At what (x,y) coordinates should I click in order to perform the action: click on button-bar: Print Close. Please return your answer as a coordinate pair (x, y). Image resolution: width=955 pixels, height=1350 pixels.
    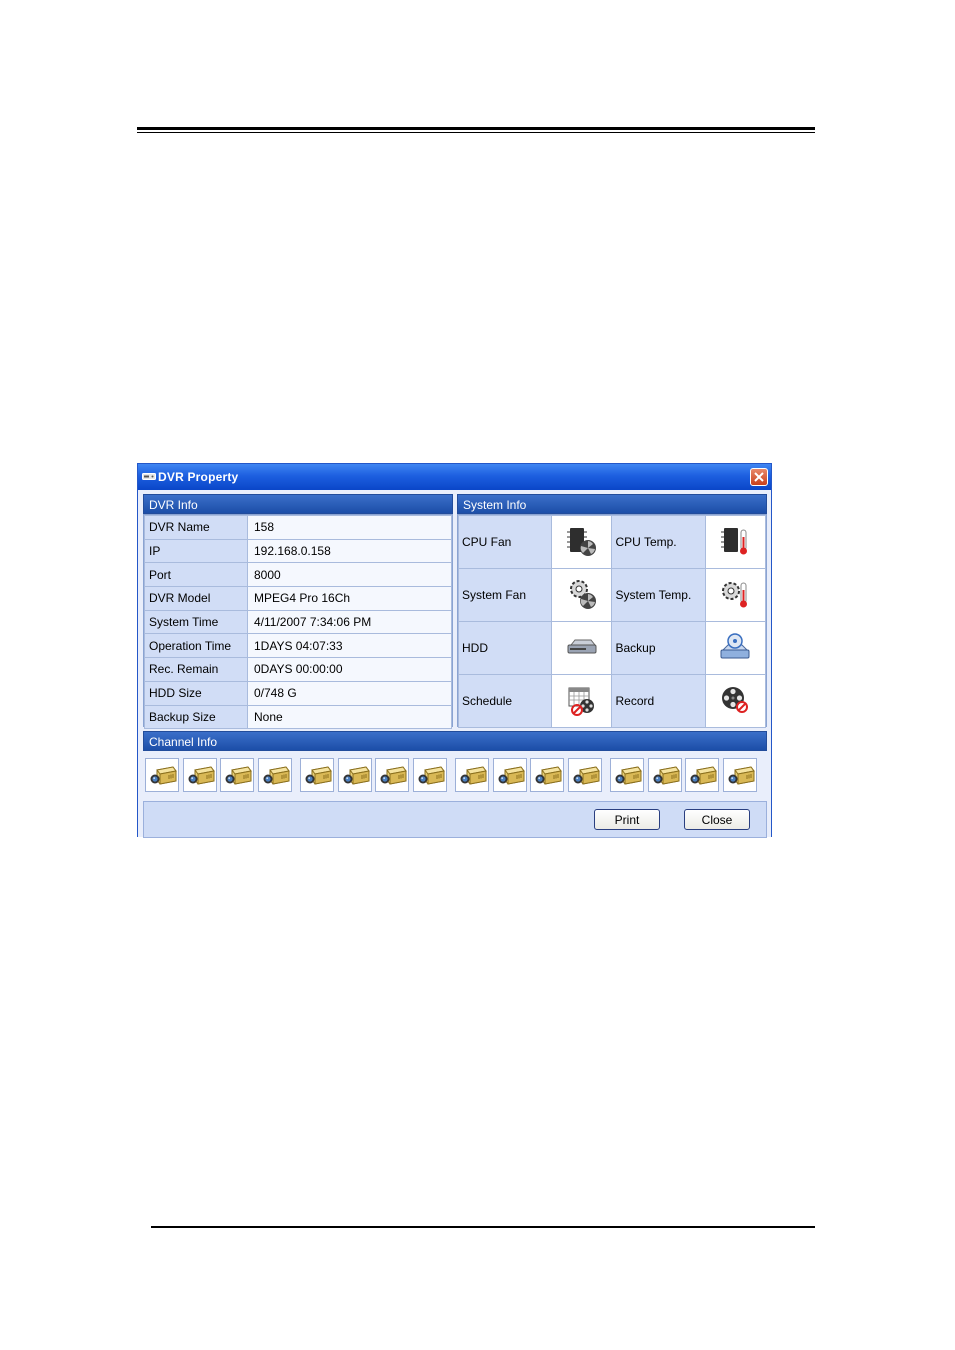
    Looking at the image, I should click on (455, 819).